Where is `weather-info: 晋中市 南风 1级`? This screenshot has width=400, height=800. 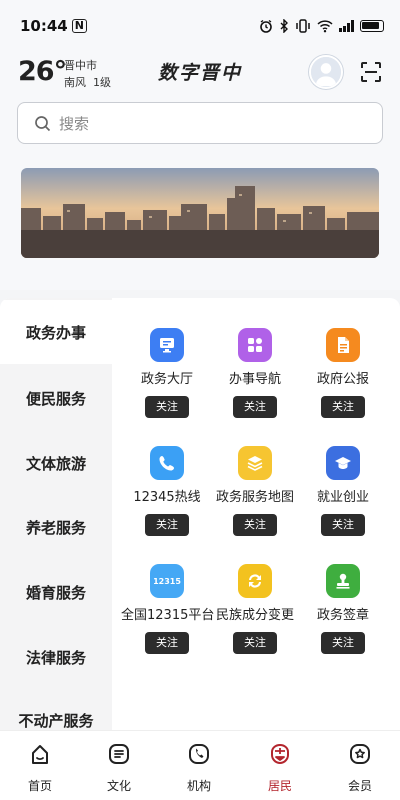
weather-info: 晋中市 南风 1级 is located at coordinates (87, 74).